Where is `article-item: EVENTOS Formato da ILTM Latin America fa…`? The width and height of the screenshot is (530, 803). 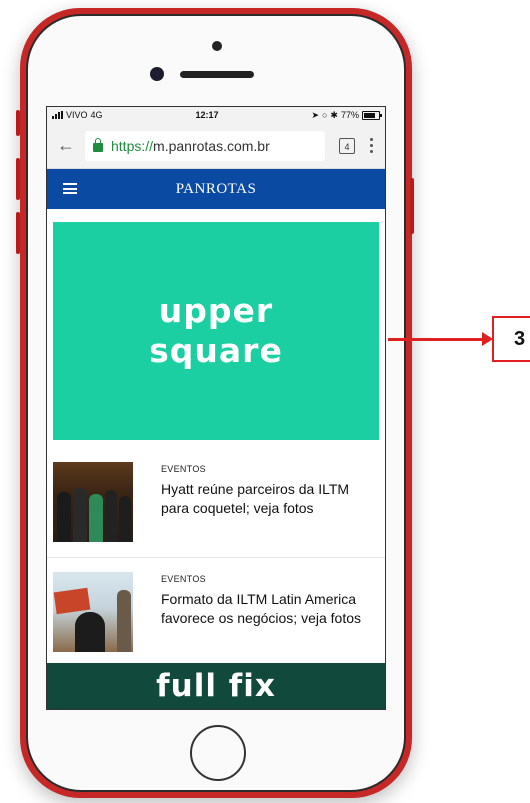
article-item: EVENTOS Formato da ILTM Latin America fa… is located at coordinates (216, 613).